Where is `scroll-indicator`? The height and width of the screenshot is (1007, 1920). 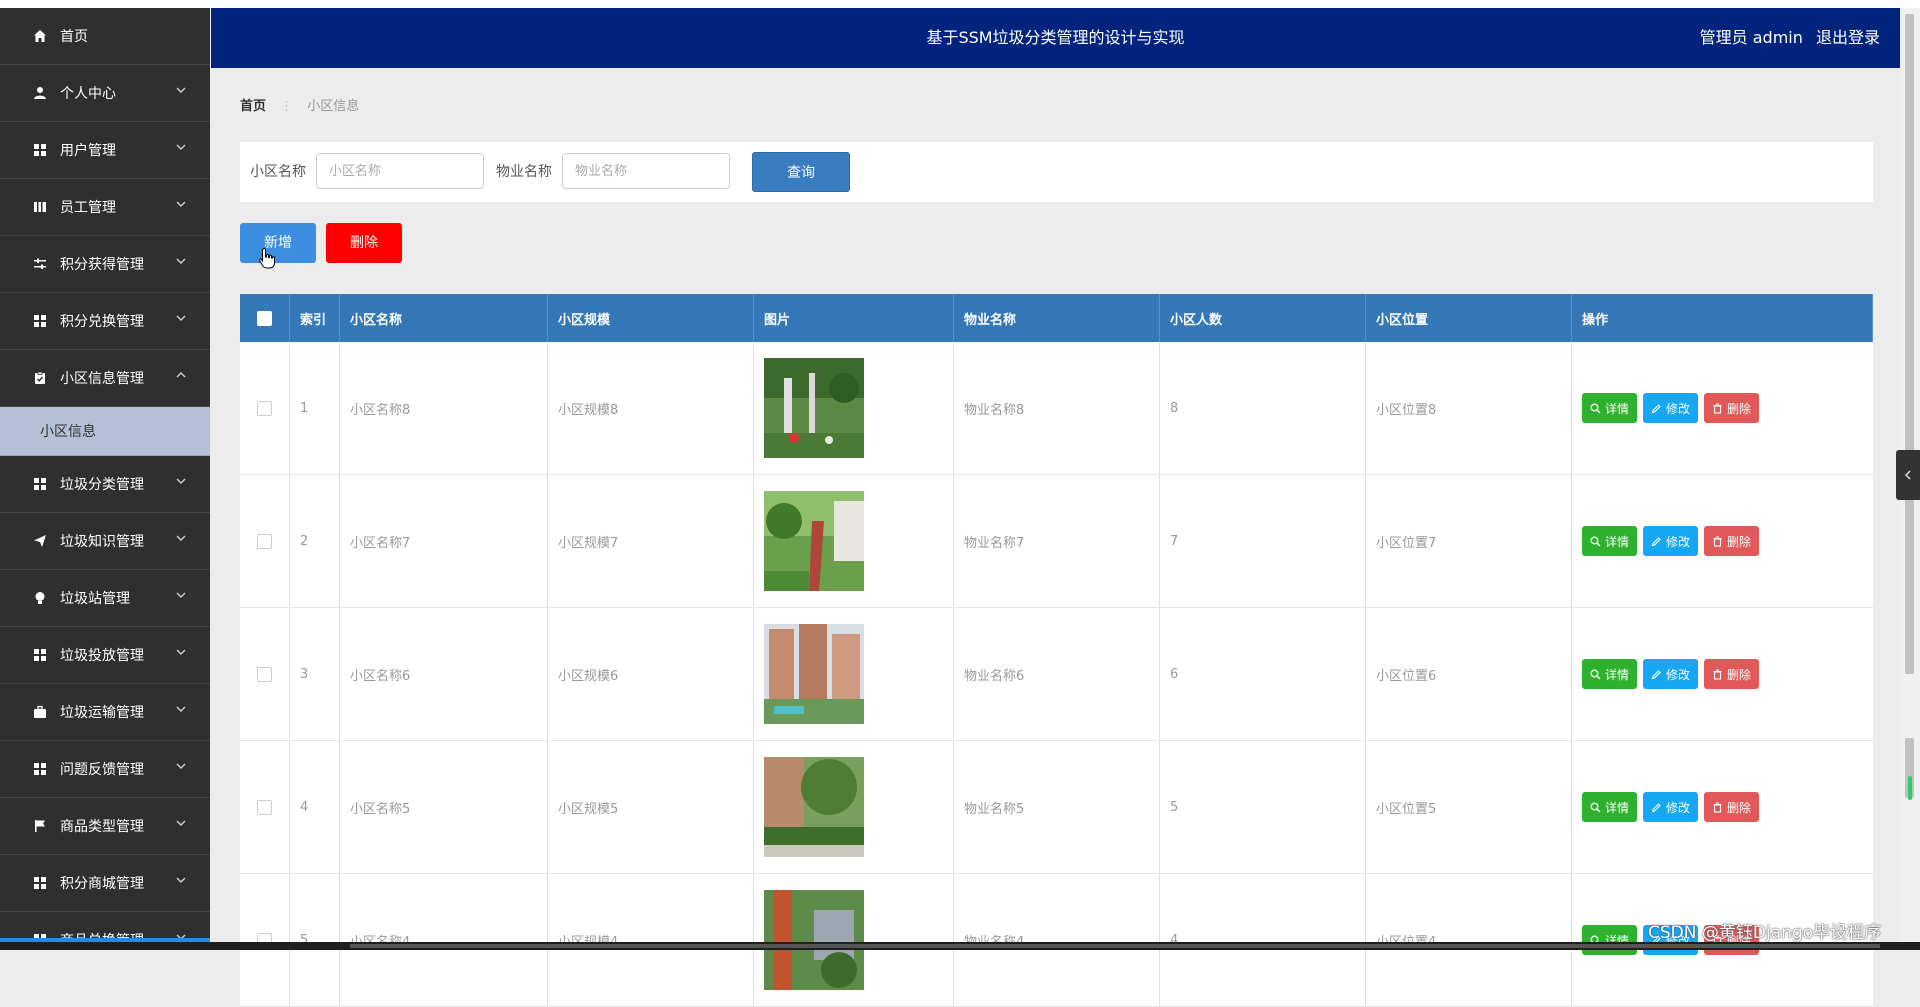 scroll-indicator is located at coordinates (1910, 788).